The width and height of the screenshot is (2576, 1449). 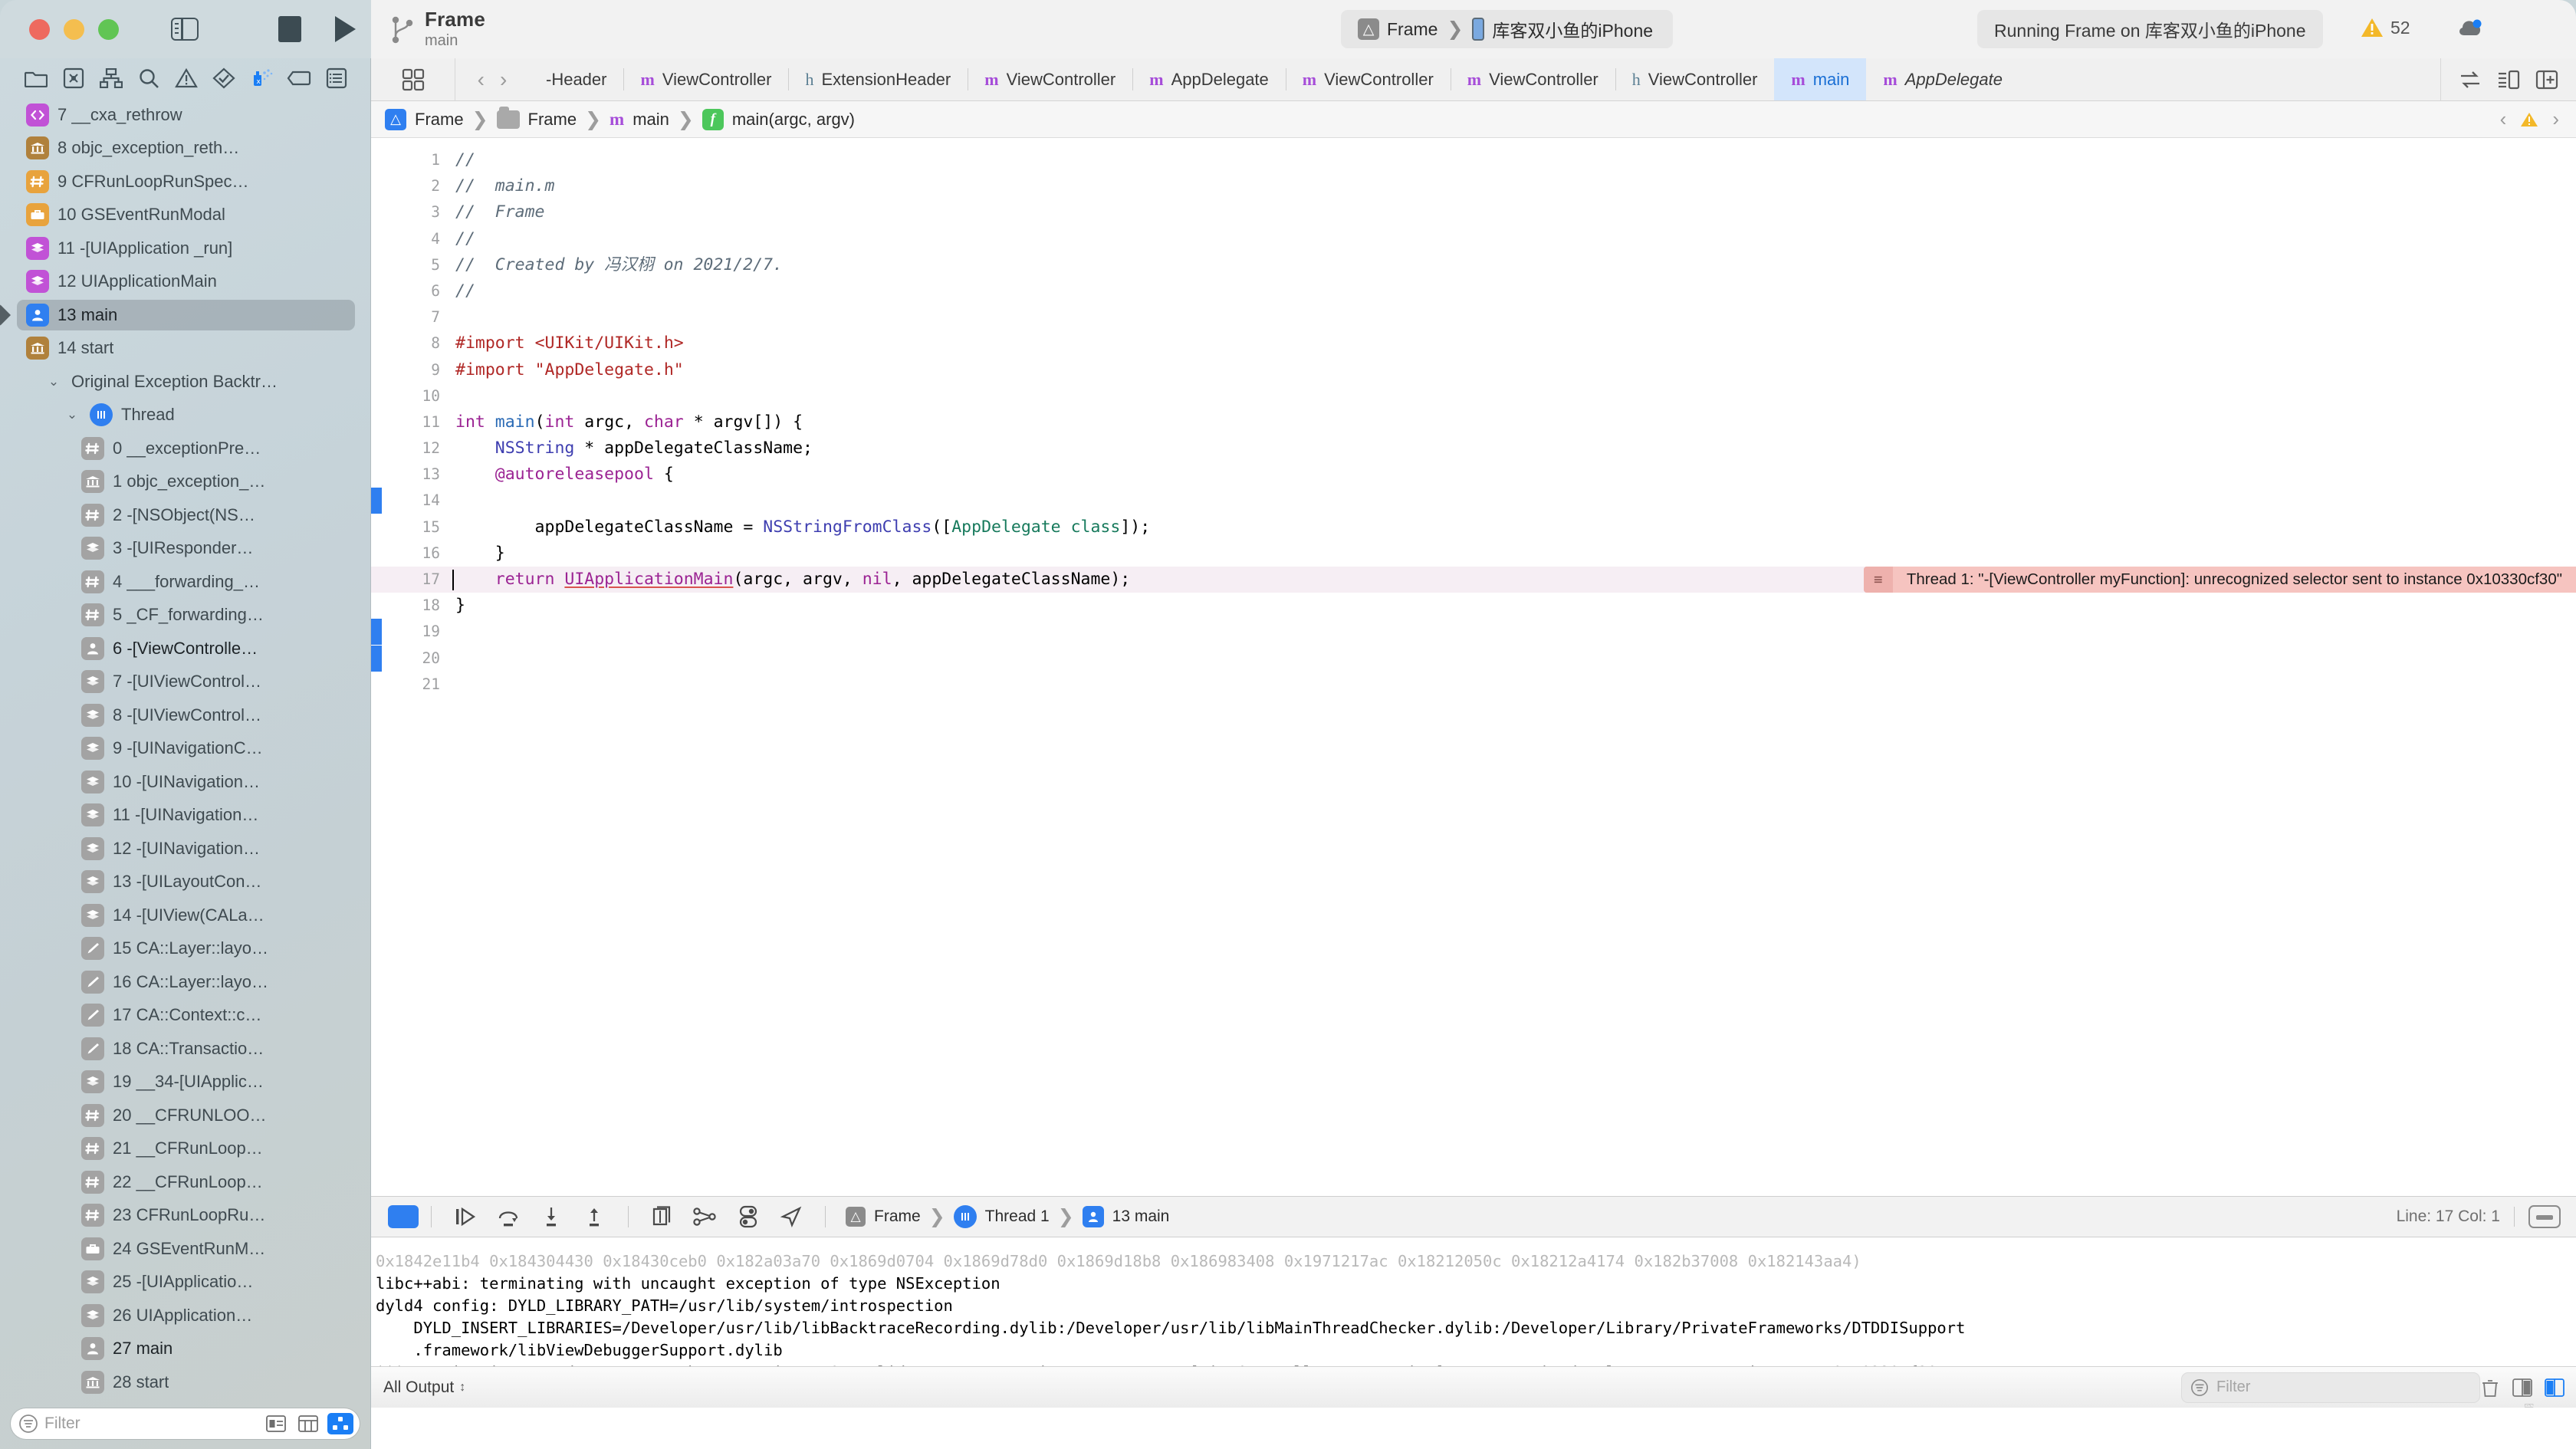 I want to click on tab-extensionheader: h ExtensionHeader, so click(x=878, y=79).